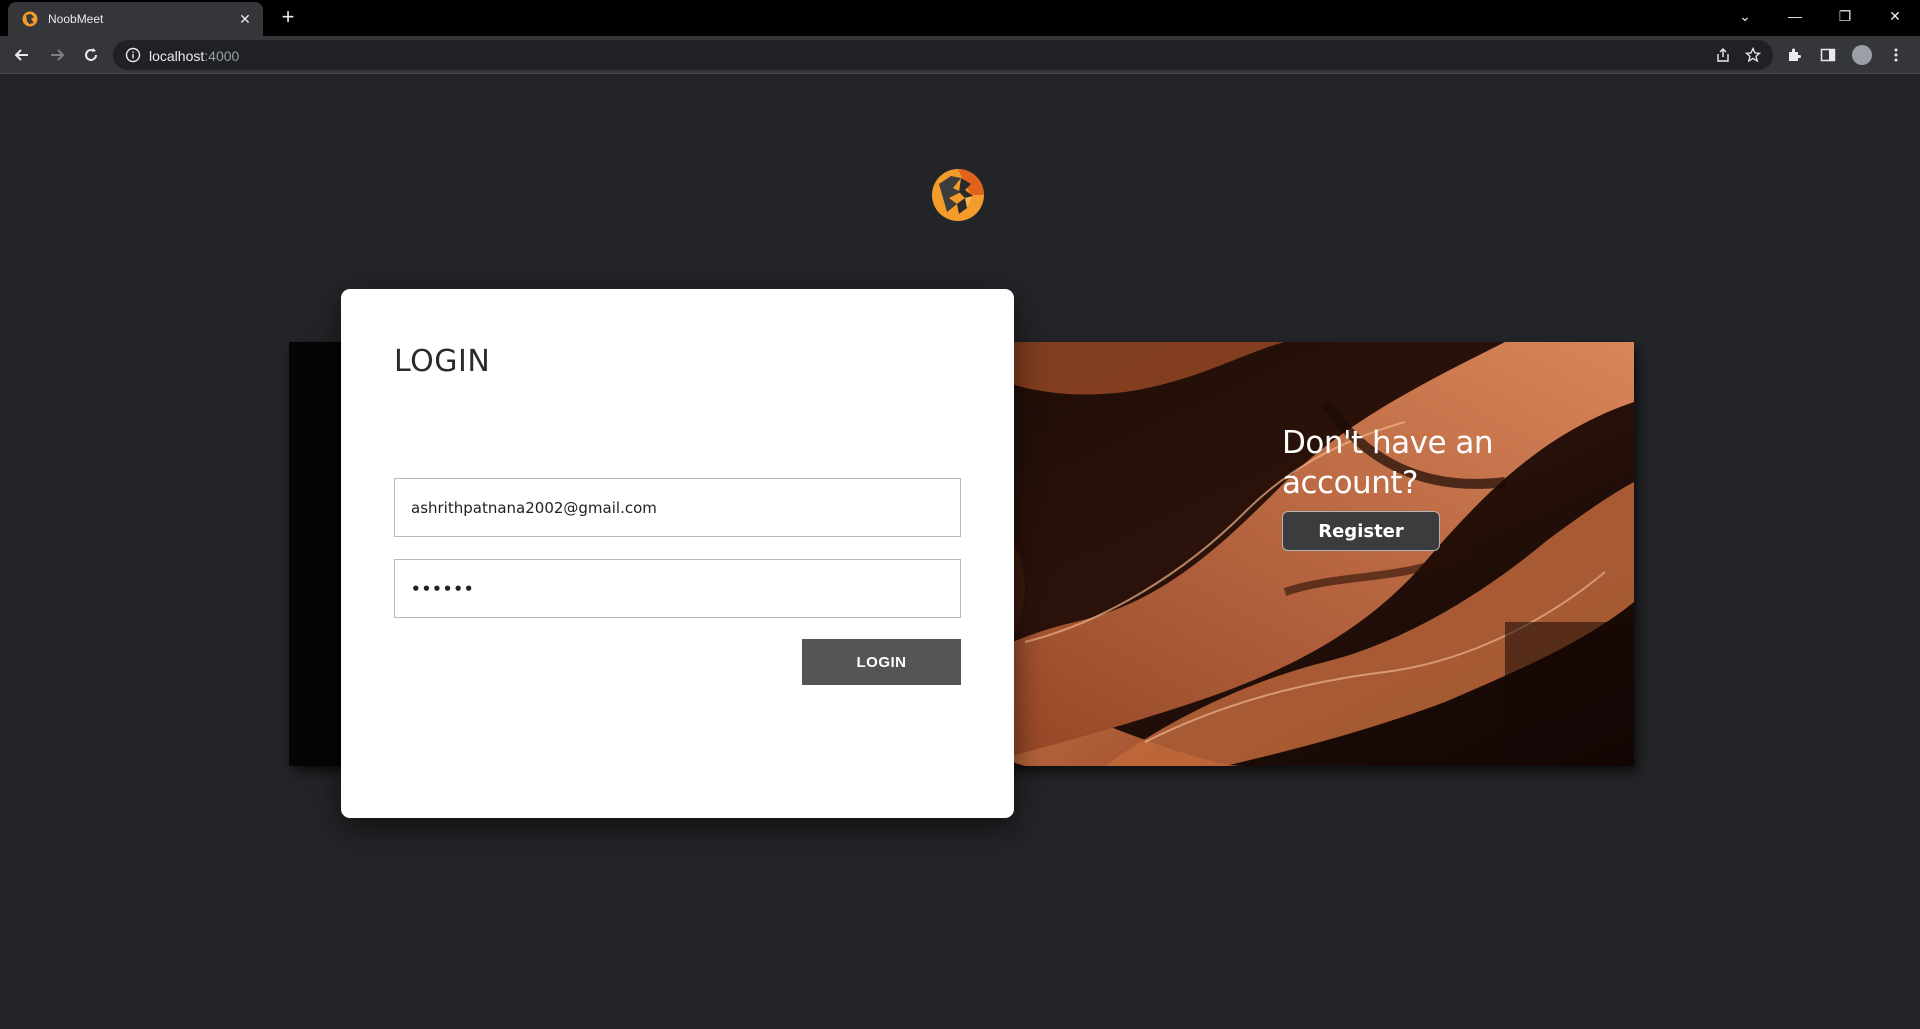  What do you see at coordinates (442, 361) in the screenshot?
I see `login-title: LOGIN` at bounding box center [442, 361].